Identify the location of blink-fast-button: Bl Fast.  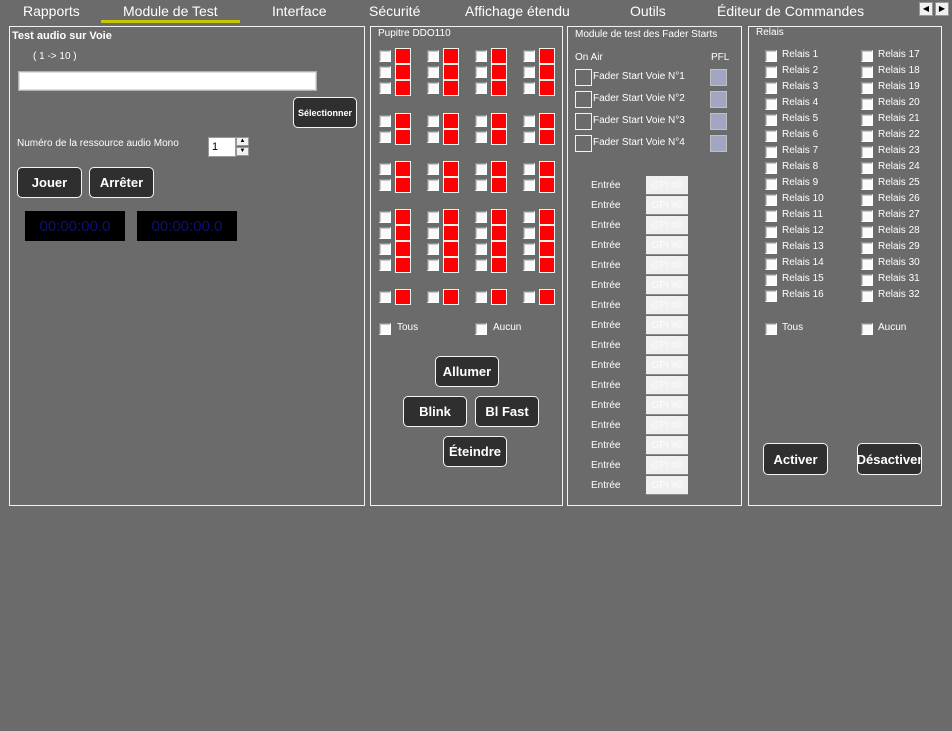
(507, 411).